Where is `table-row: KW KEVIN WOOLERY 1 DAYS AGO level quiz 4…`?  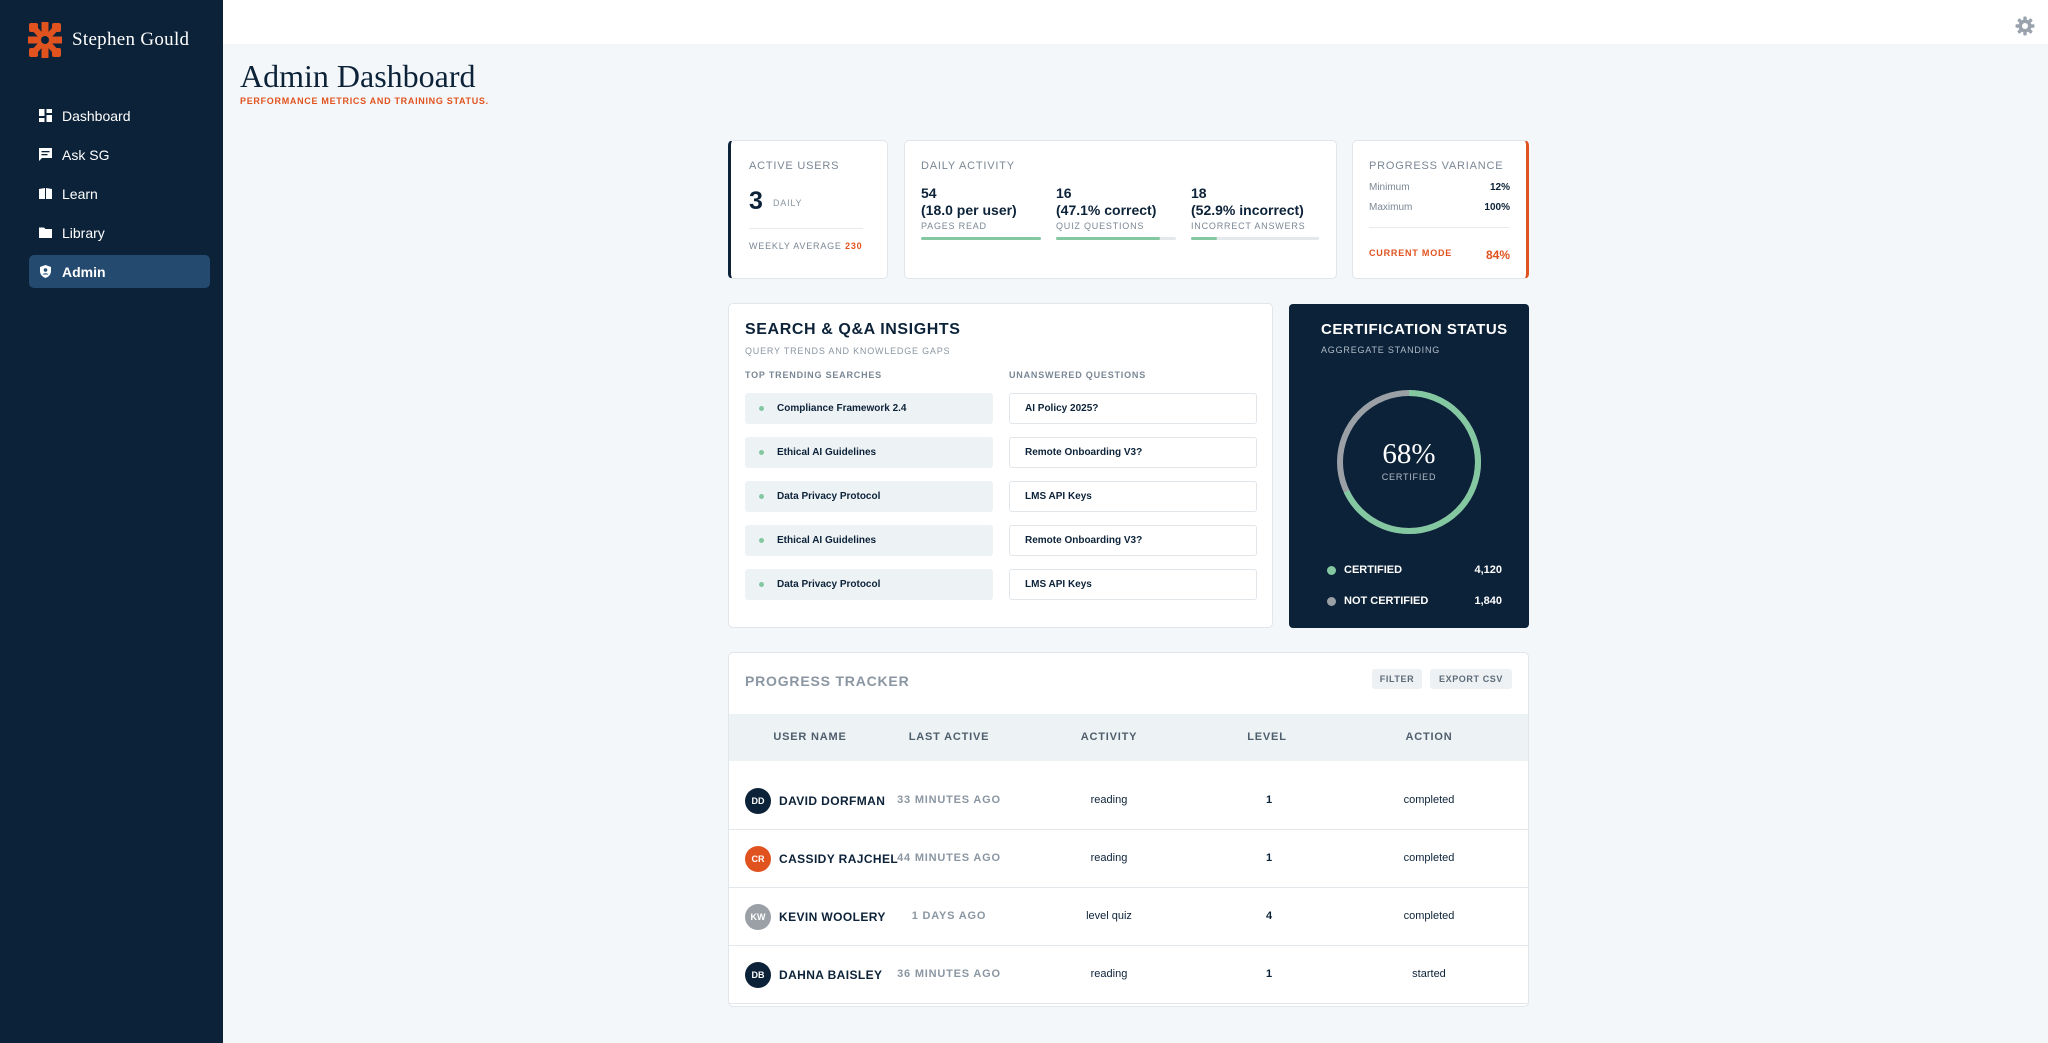 table-row: KW KEVIN WOOLERY 1 DAYS AGO level quiz 4… is located at coordinates (1128, 917).